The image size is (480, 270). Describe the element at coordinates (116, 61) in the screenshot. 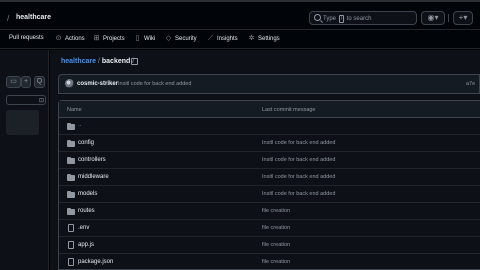

I see `breadcrumb-current-folder: backend` at that location.